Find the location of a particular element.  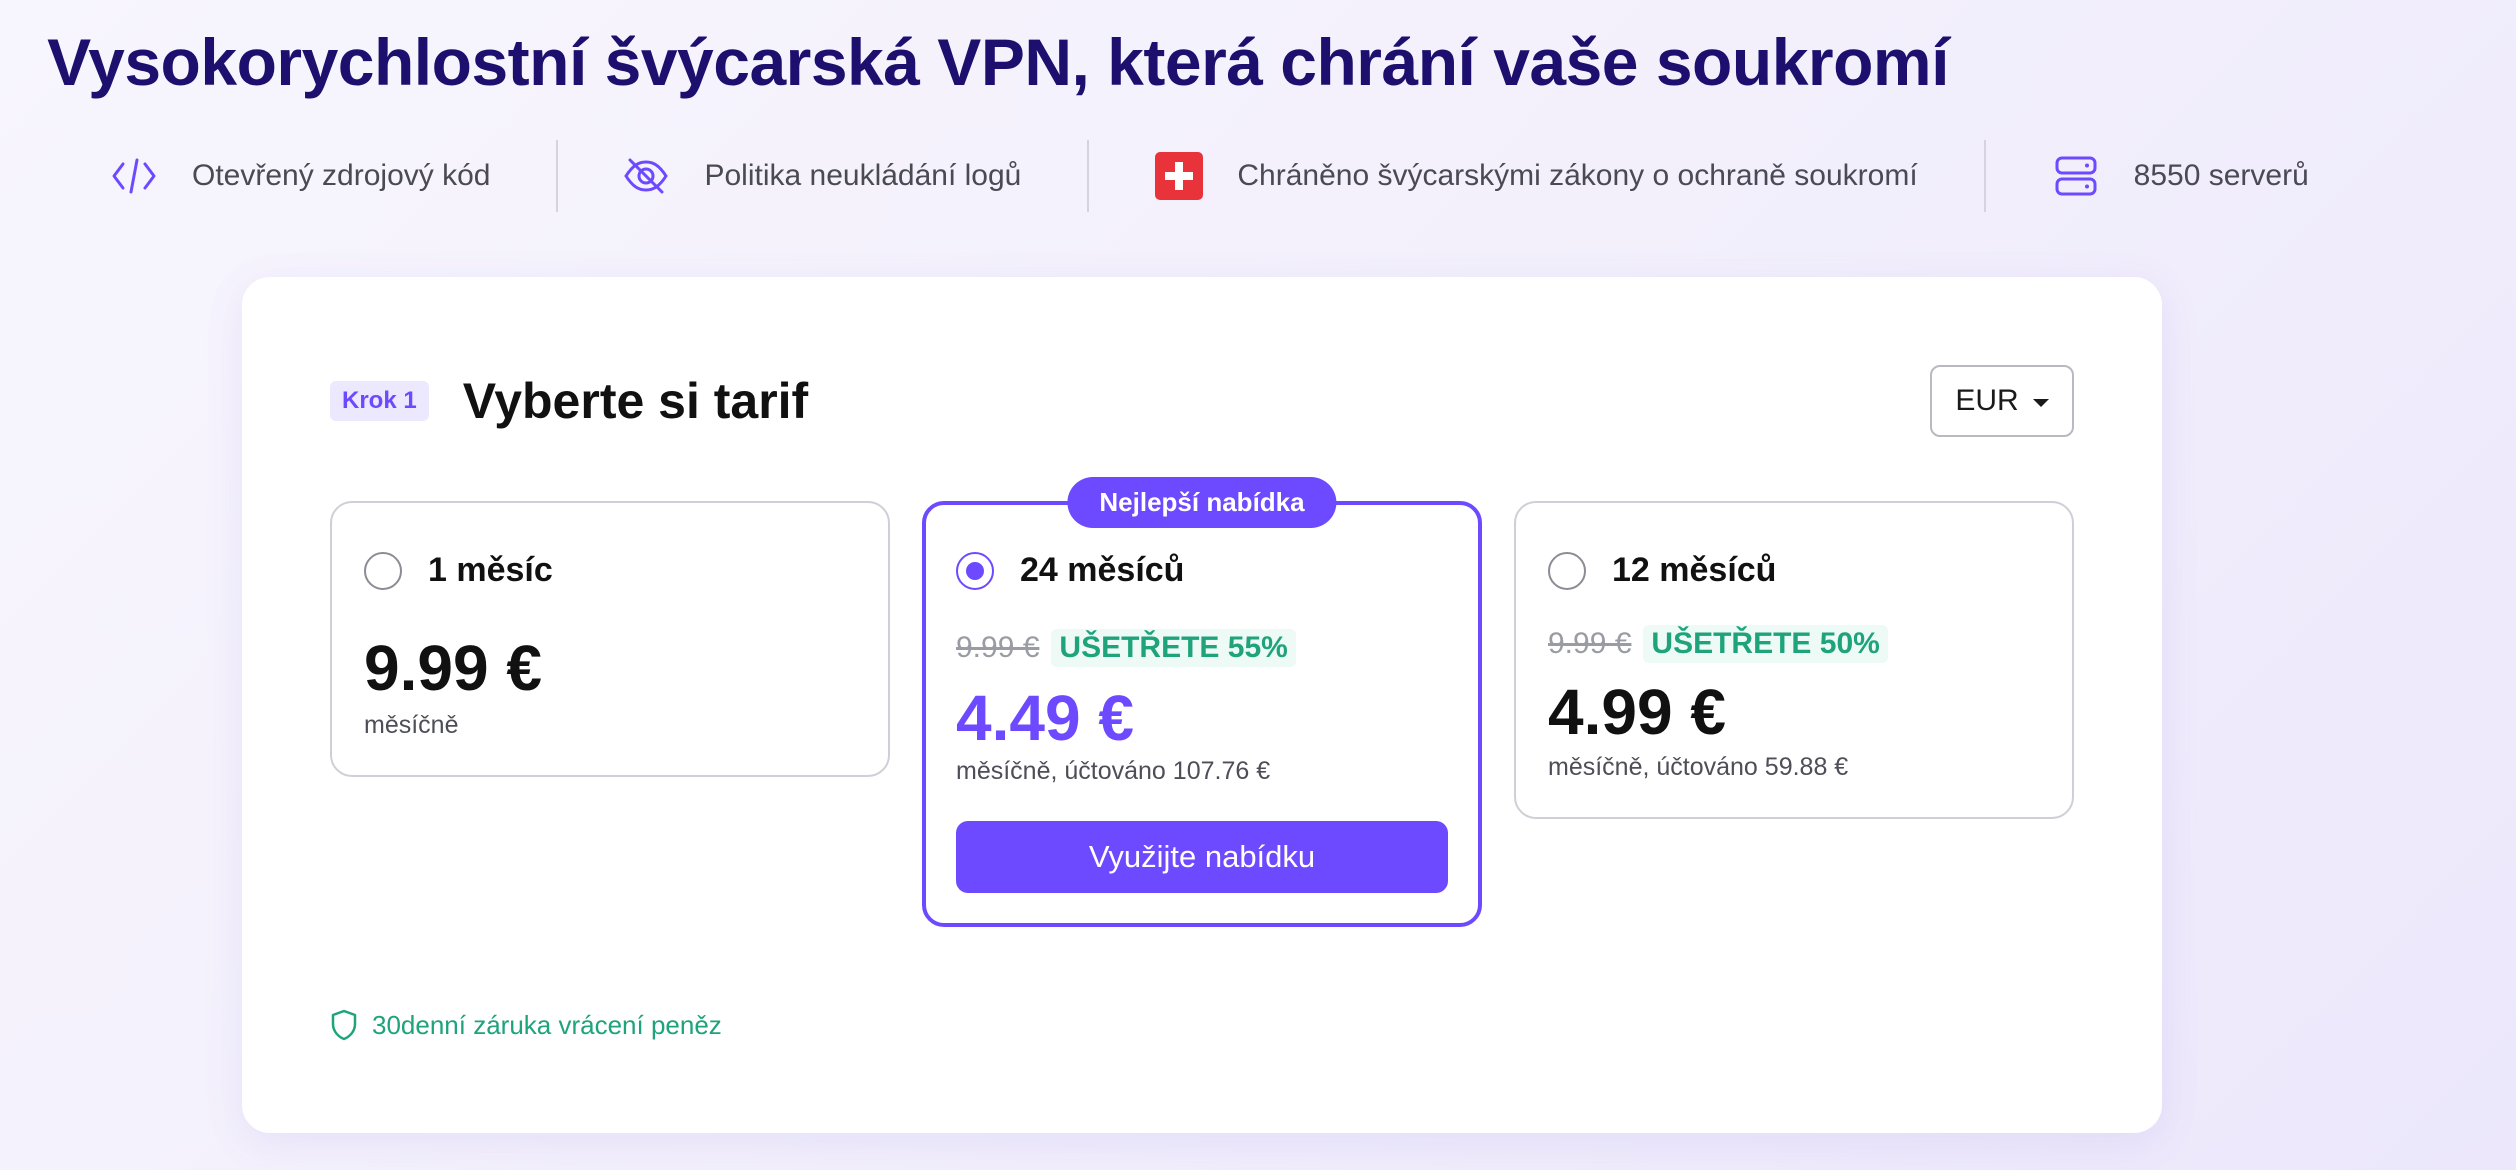

plan-header: 24 měsíců is located at coordinates (1070, 570).